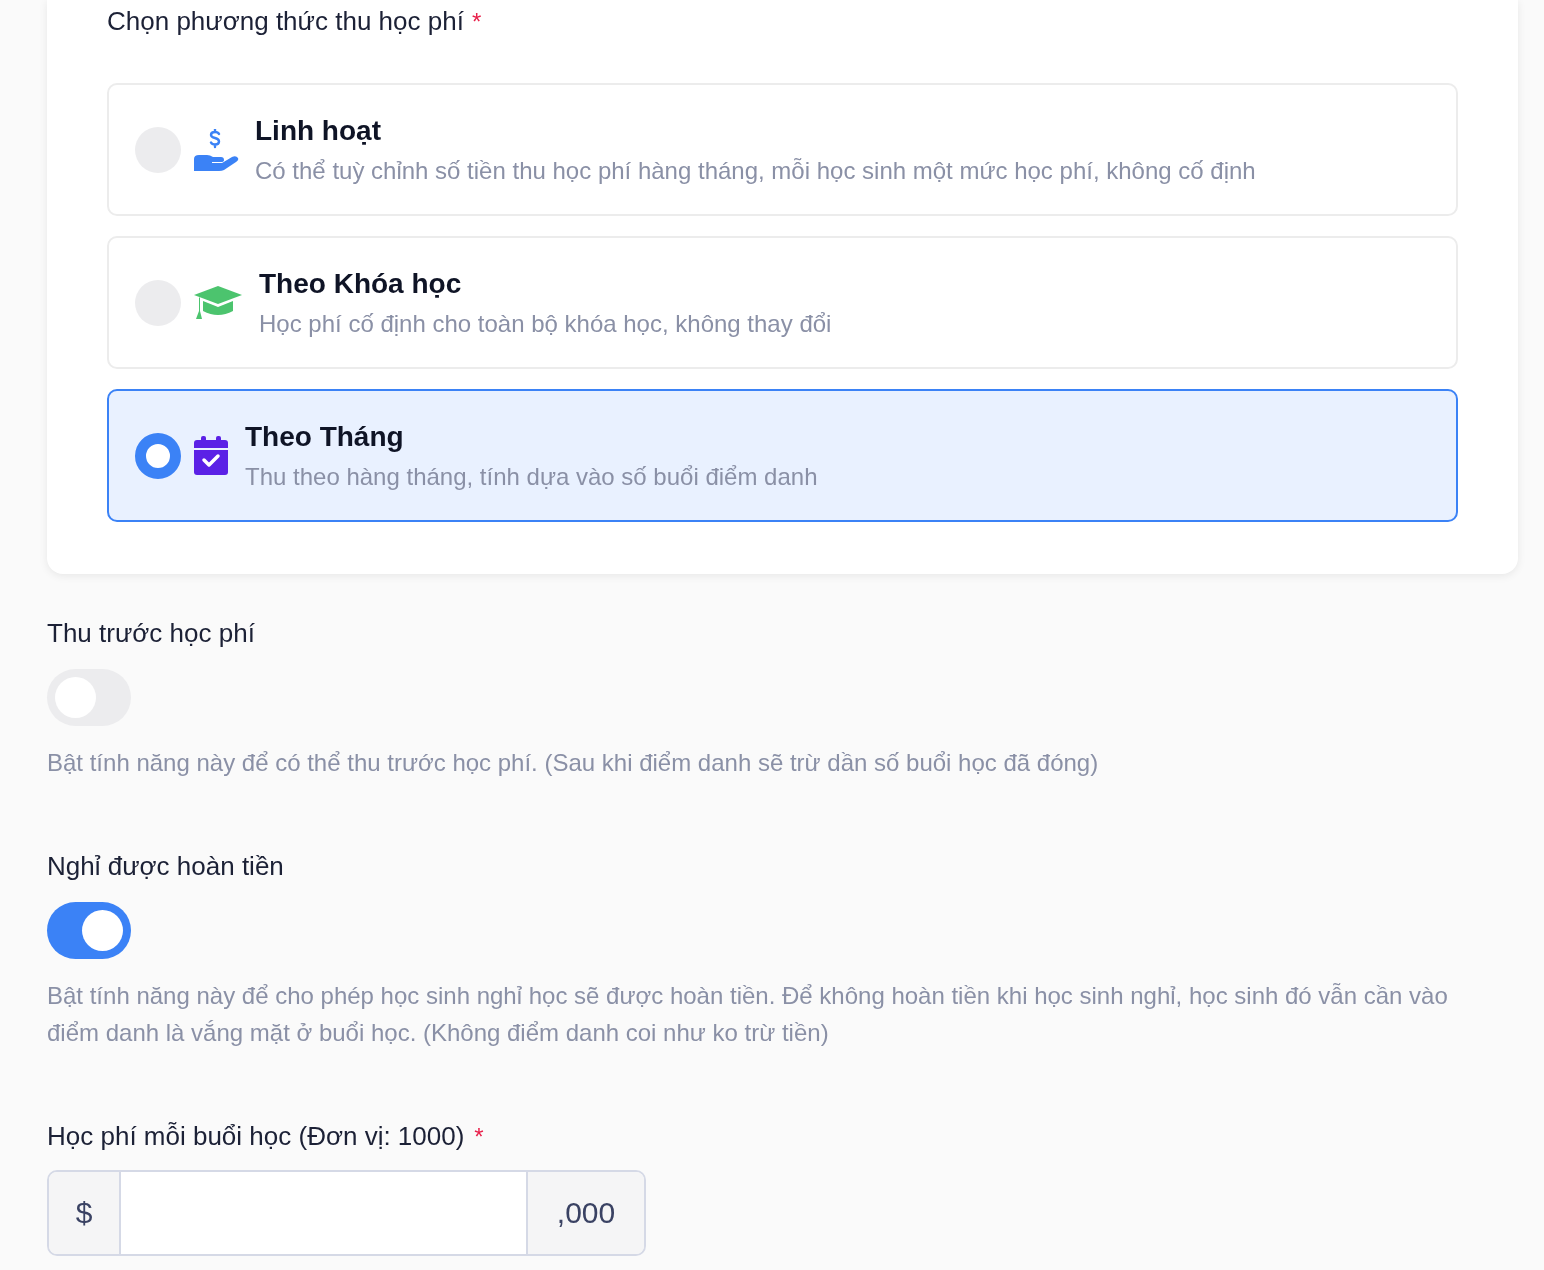  Describe the element at coordinates (545, 323) in the screenshot. I see `option-description: Học phí cố định cho toàn bộ khóa học, không thay đổi` at that location.